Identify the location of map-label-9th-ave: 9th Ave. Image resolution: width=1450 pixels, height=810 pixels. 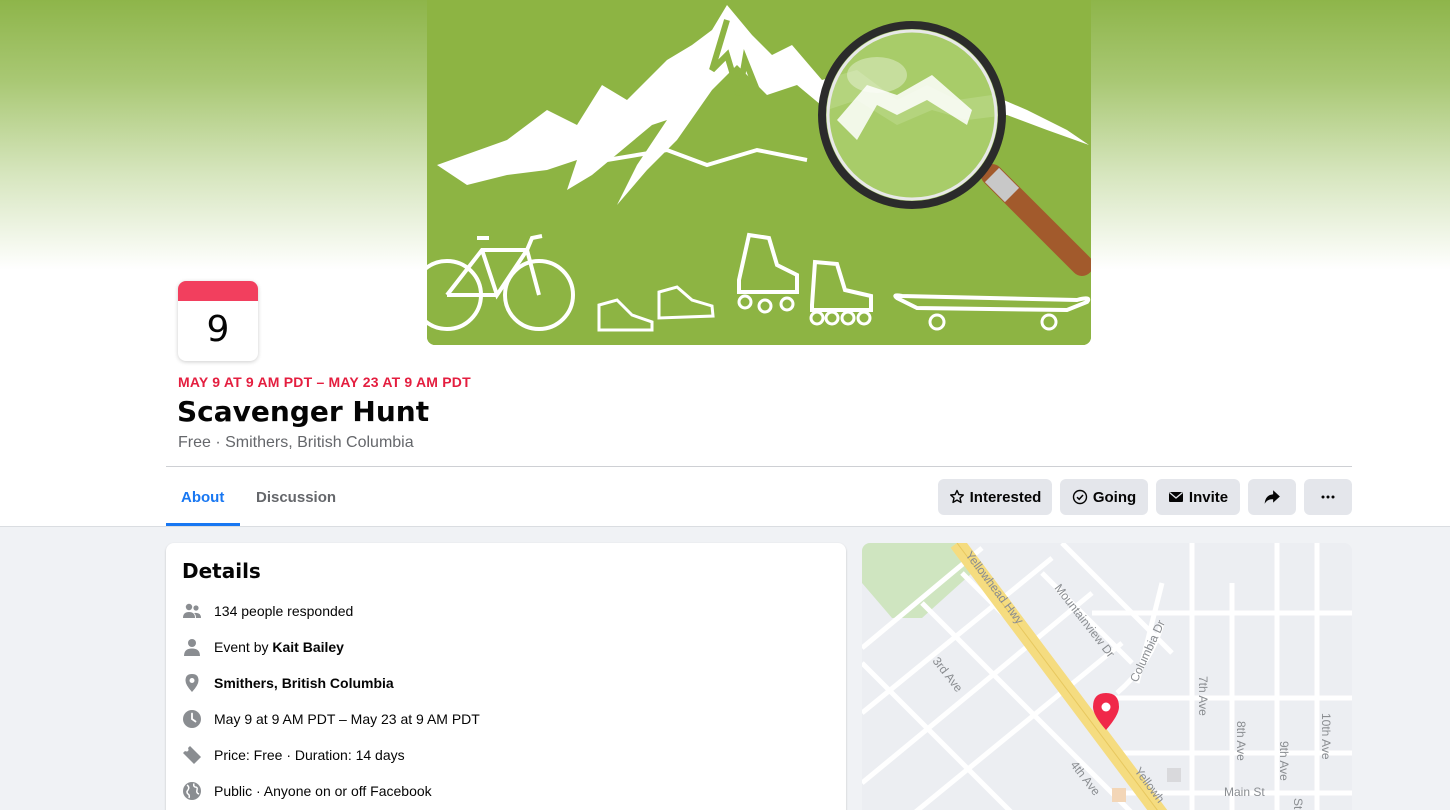
(1284, 761).